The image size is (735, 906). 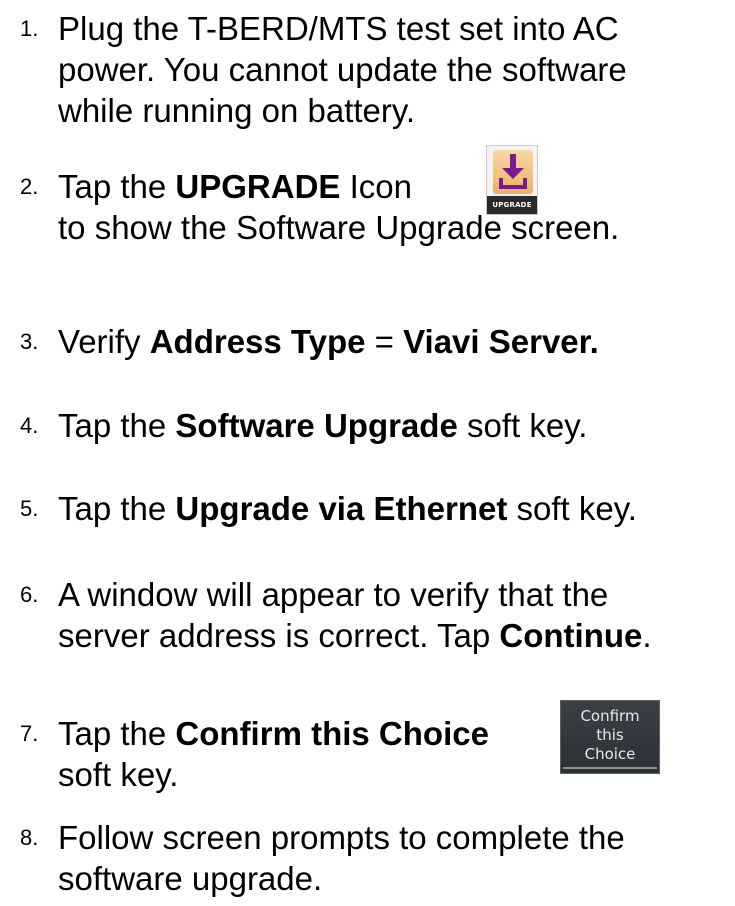 I want to click on upgrade-icon-label: UPGRADE, so click(x=512, y=205).